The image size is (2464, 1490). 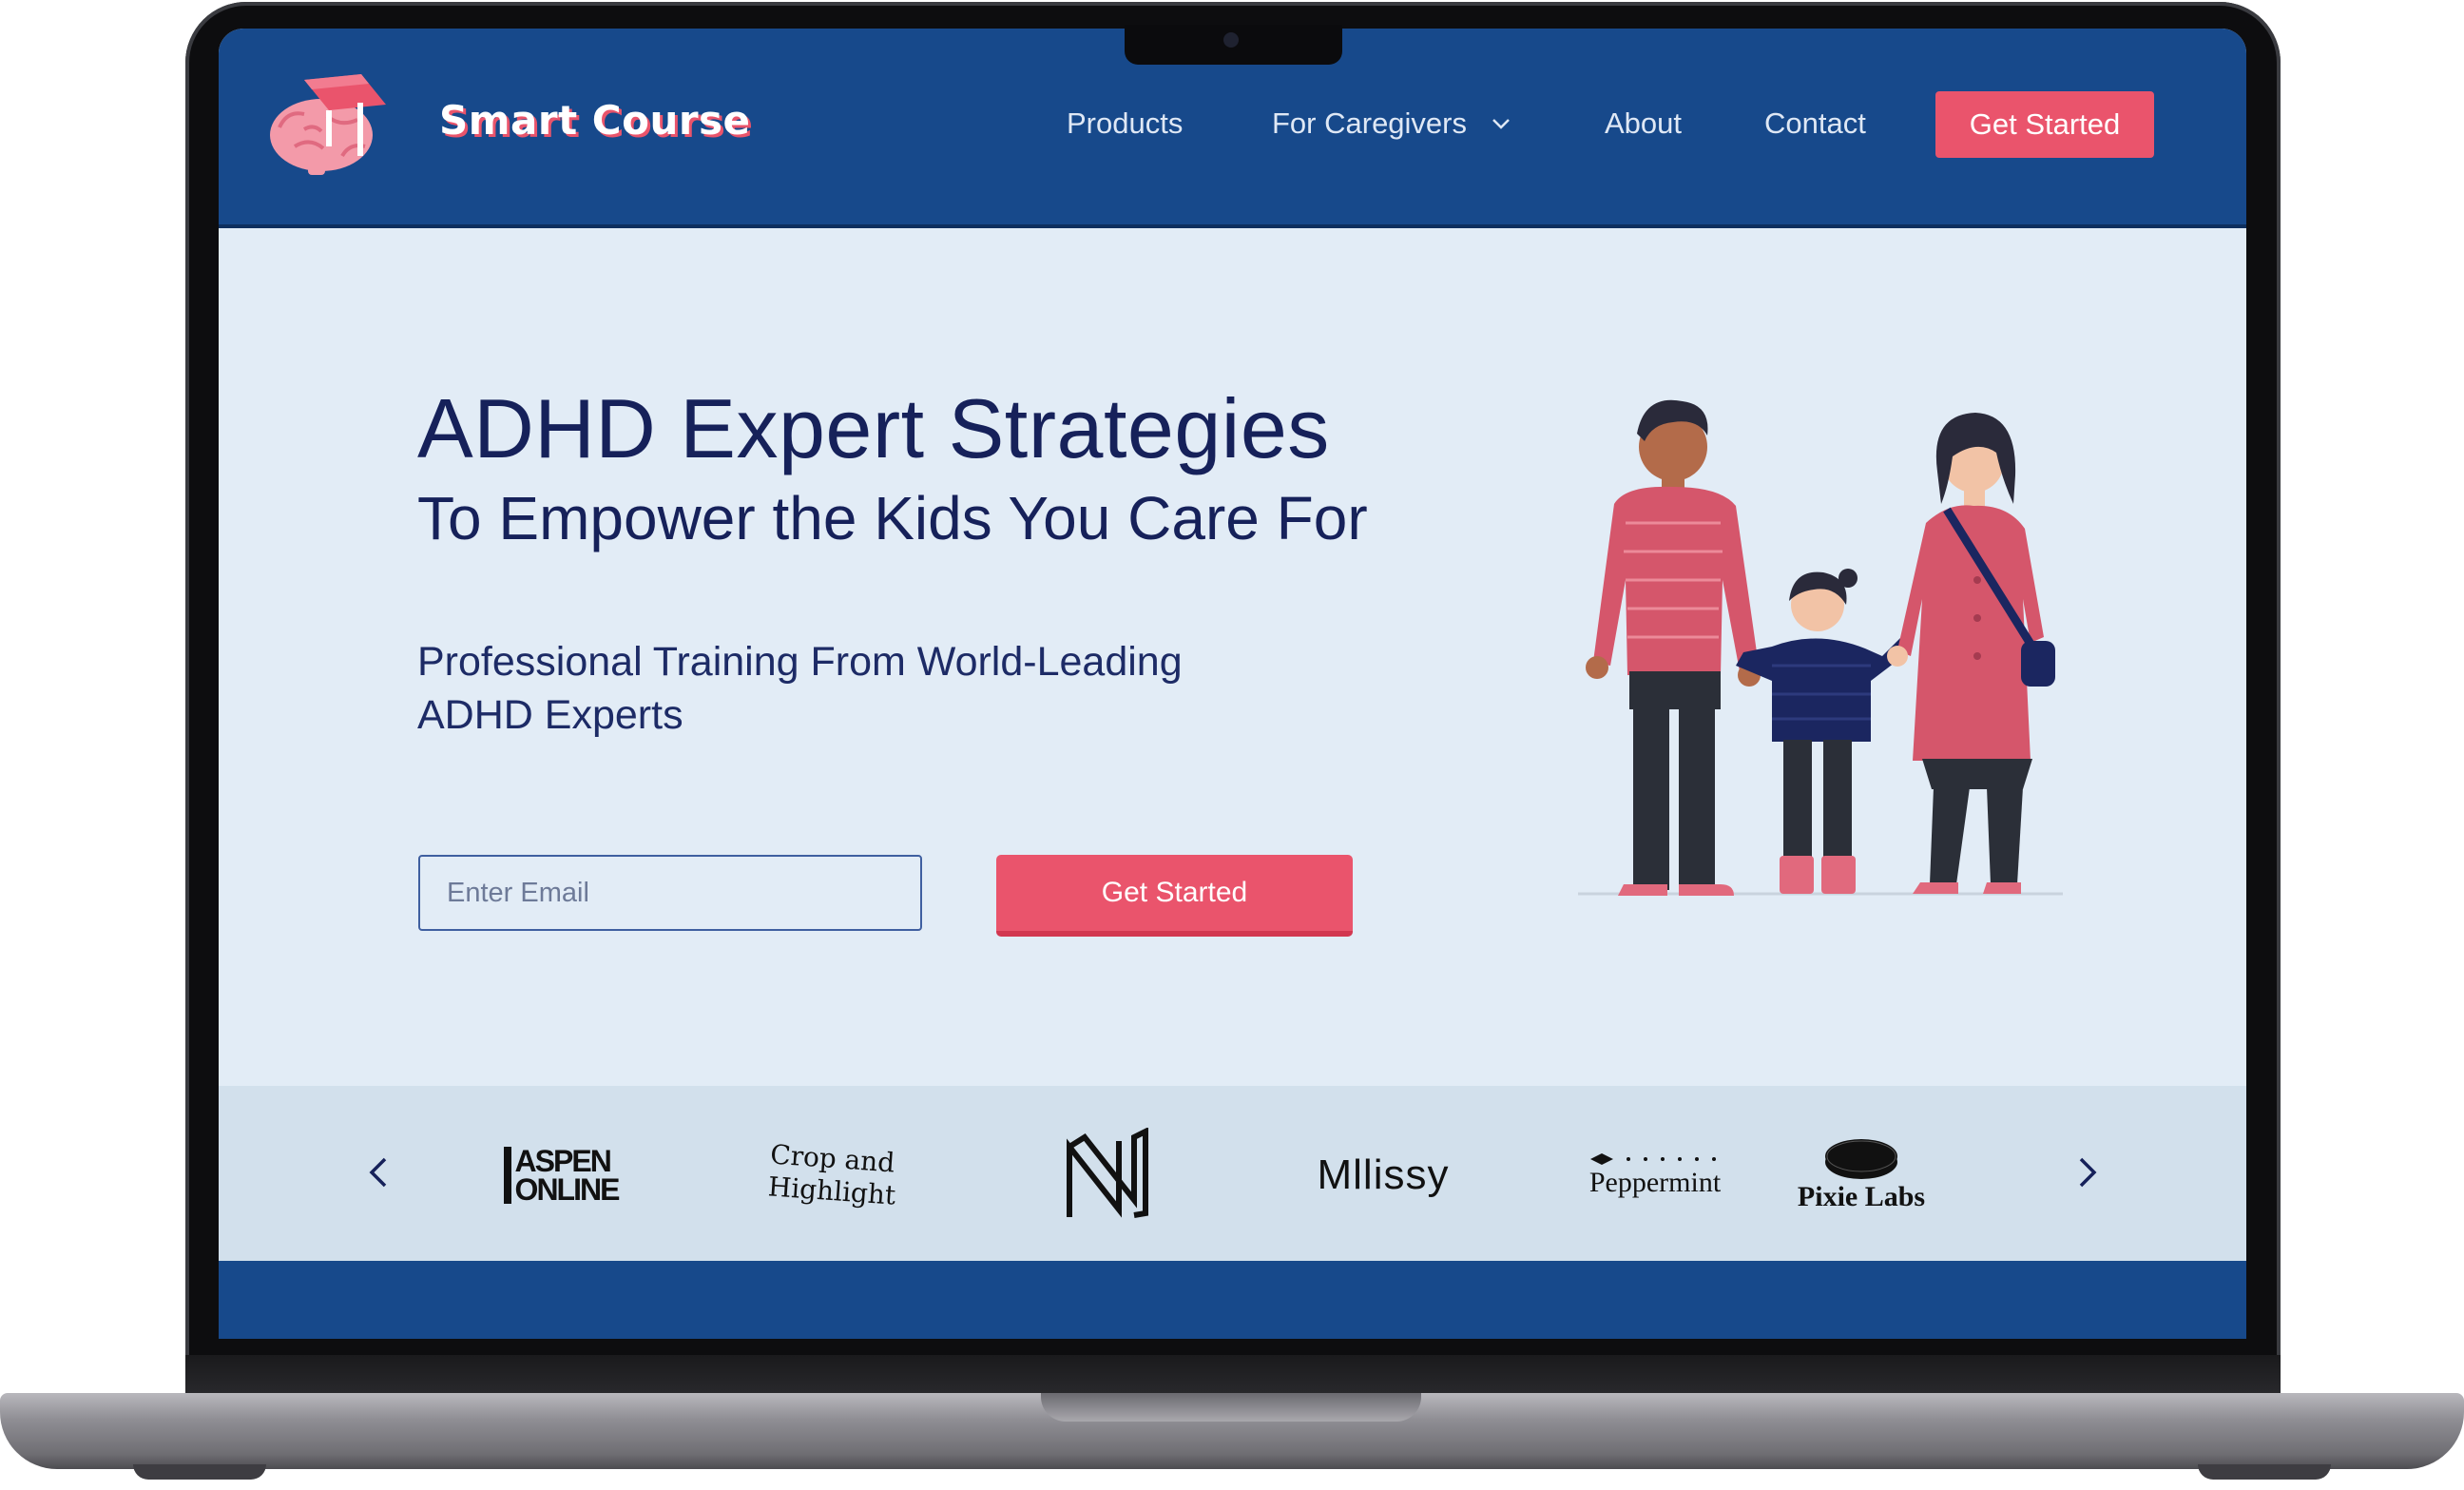 I want to click on partner-aspen-line2: ONLINE, so click(x=568, y=1190).